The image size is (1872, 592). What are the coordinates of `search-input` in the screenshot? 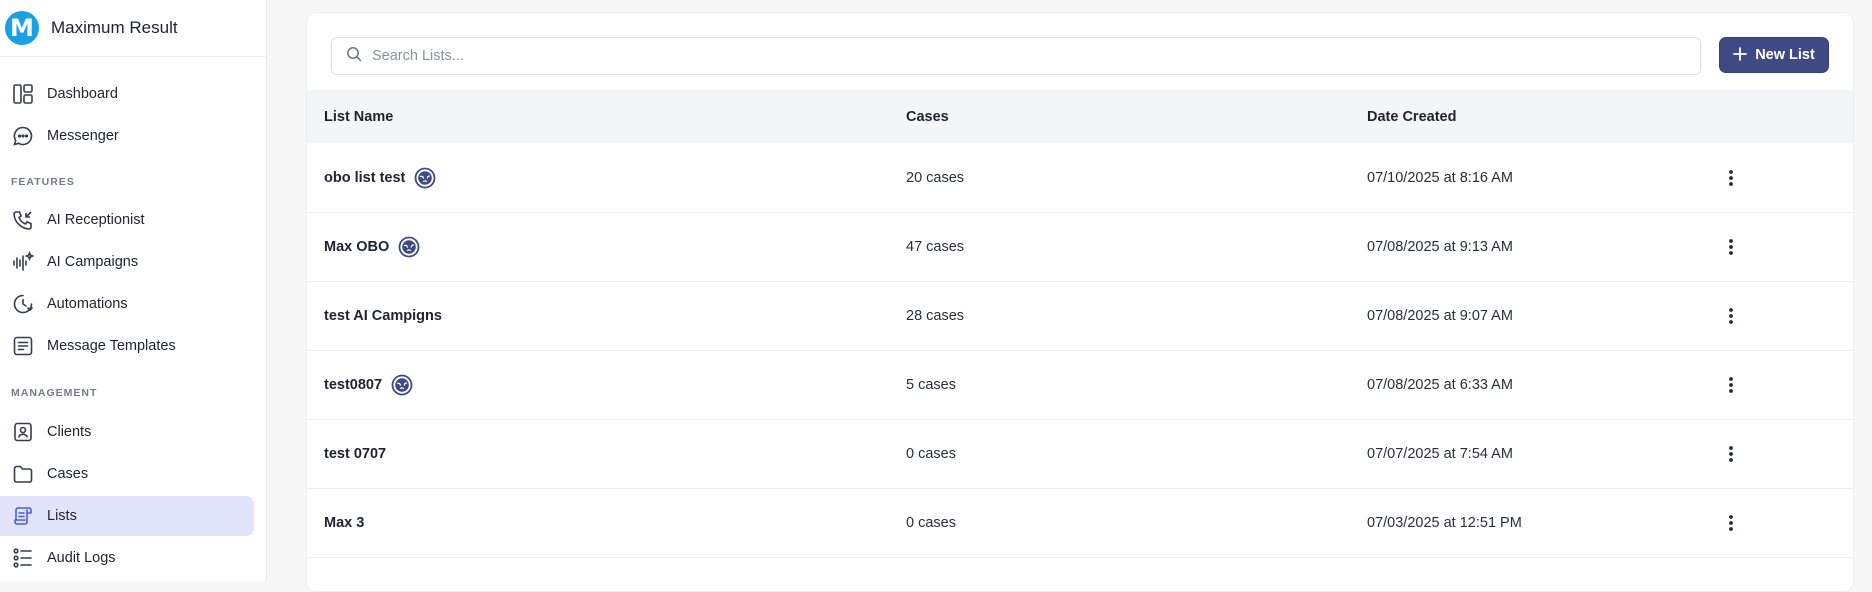 It's located at (1022, 56).